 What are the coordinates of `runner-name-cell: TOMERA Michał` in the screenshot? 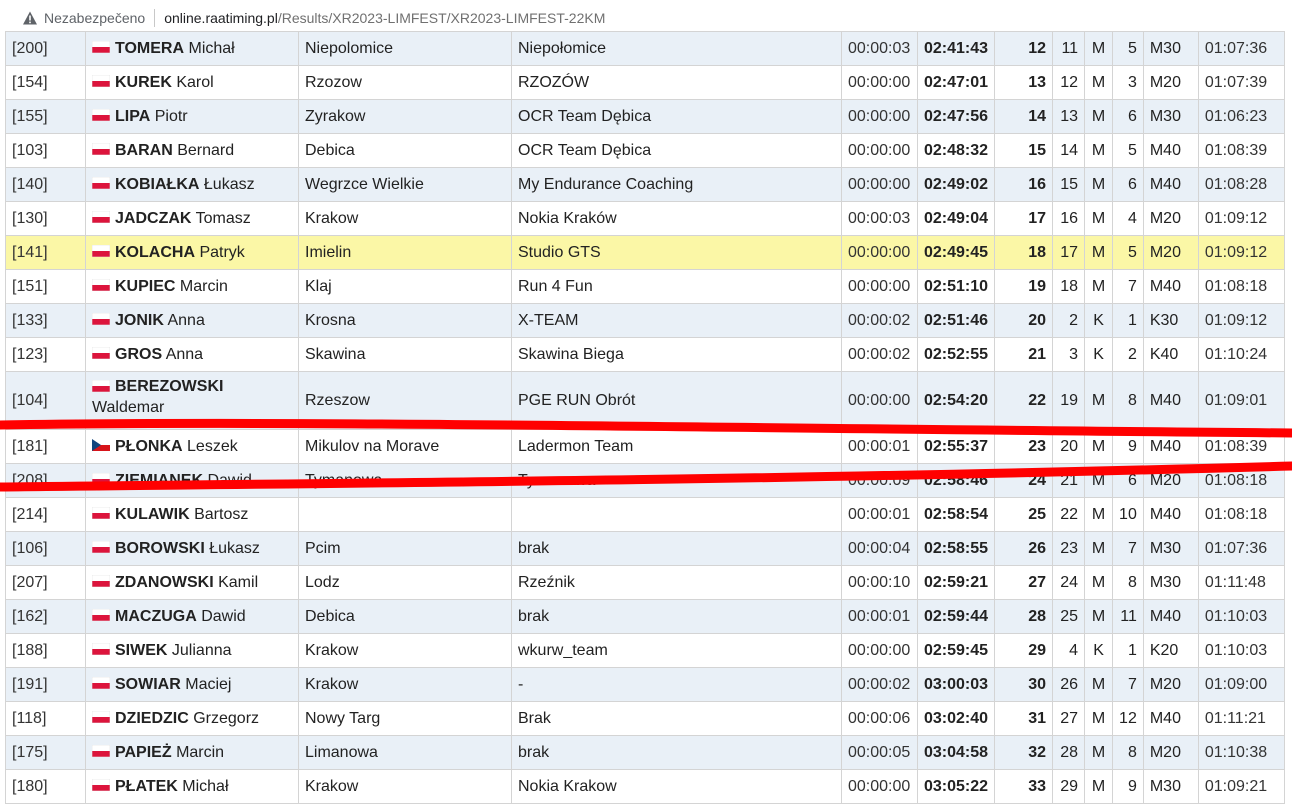 It's located at (192, 48).